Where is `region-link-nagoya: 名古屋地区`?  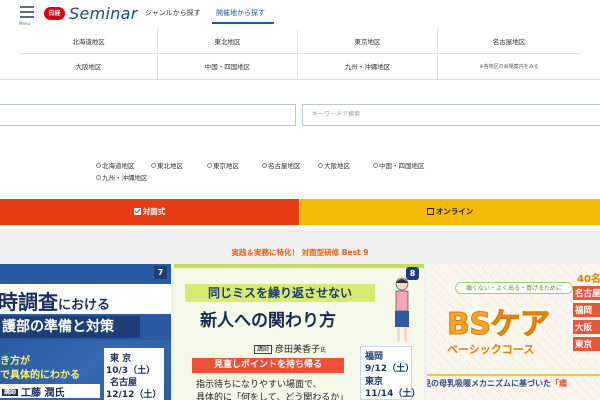
region-link-nagoya: 名古屋地区 is located at coordinates (509, 42).